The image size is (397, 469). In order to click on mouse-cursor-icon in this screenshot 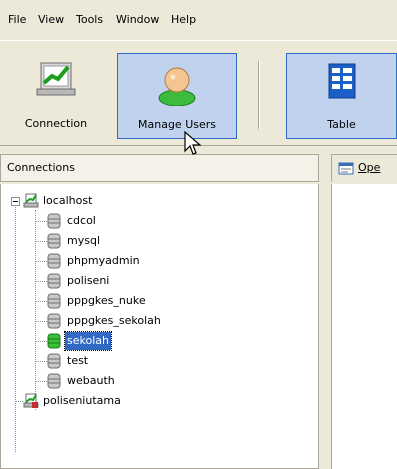, I will do `click(194, 145)`.